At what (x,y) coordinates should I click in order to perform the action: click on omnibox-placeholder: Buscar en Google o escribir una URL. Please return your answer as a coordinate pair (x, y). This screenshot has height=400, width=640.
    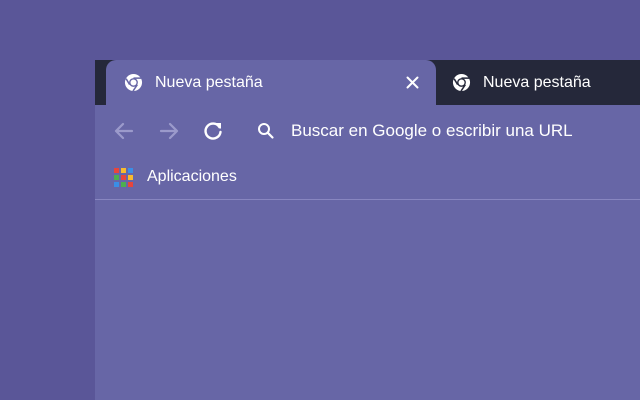
    Looking at the image, I should click on (432, 130).